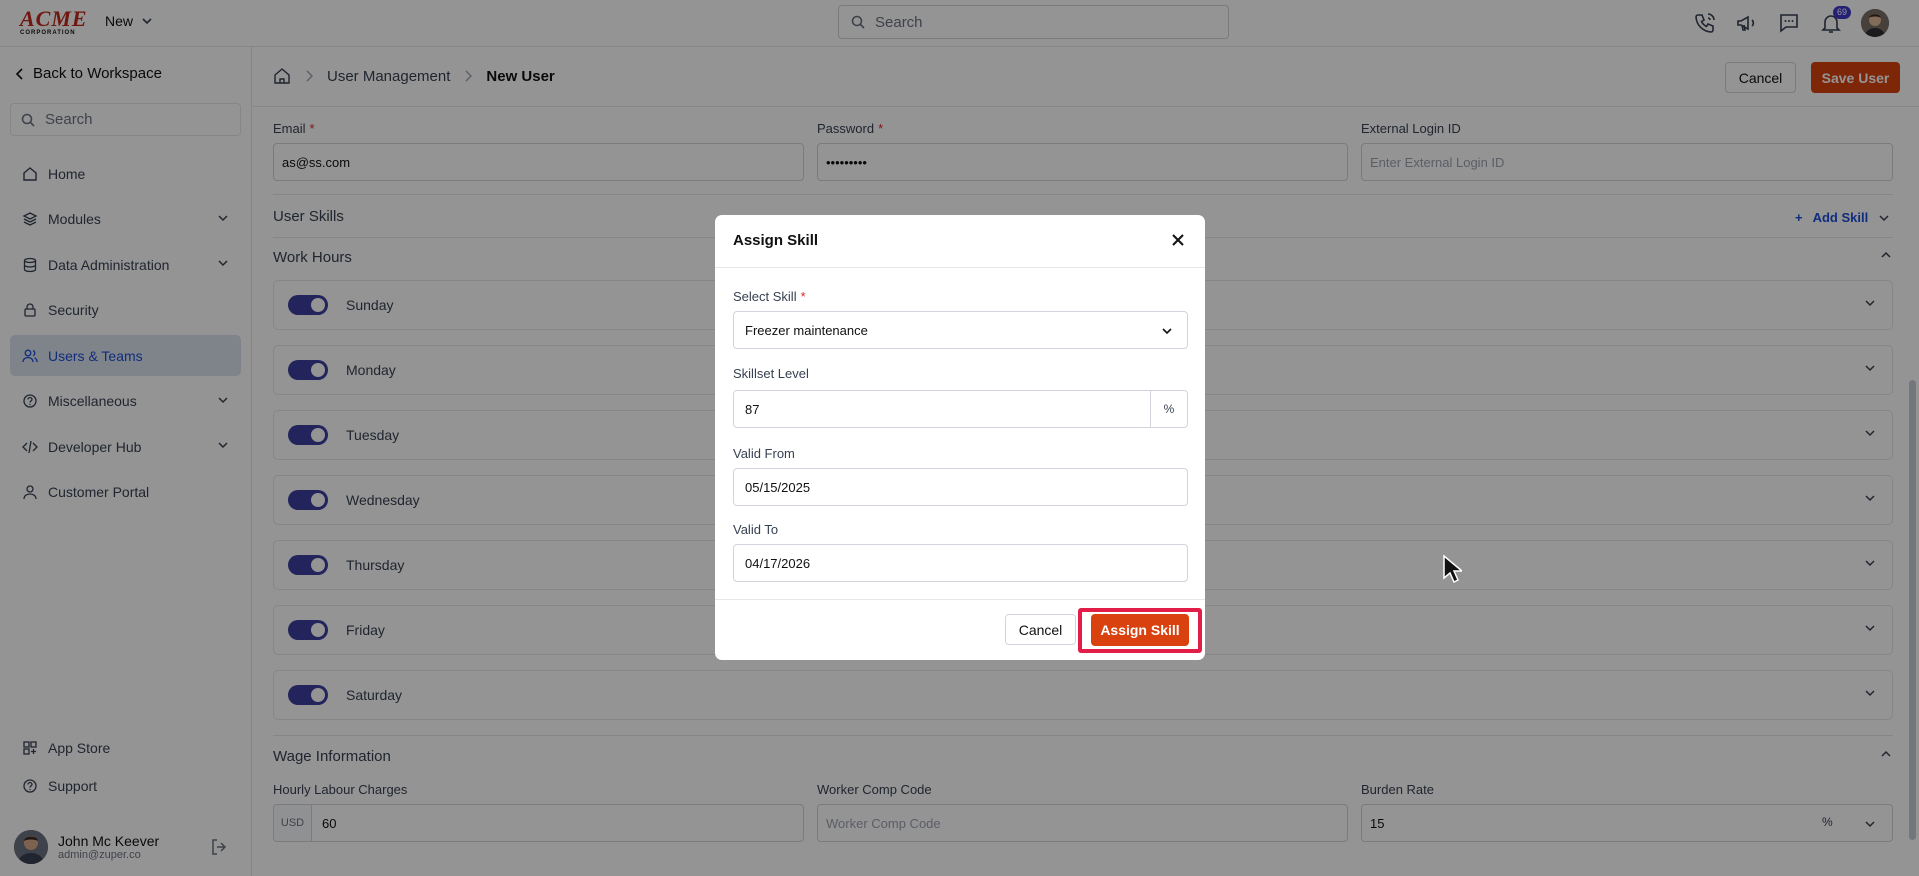 Image resolution: width=1919 pixels, height=876 pixels. What do you see at coordinates (1168, 409) in the screenshot?
I see `percent-icon: %` at bounding box center [1168, 409].